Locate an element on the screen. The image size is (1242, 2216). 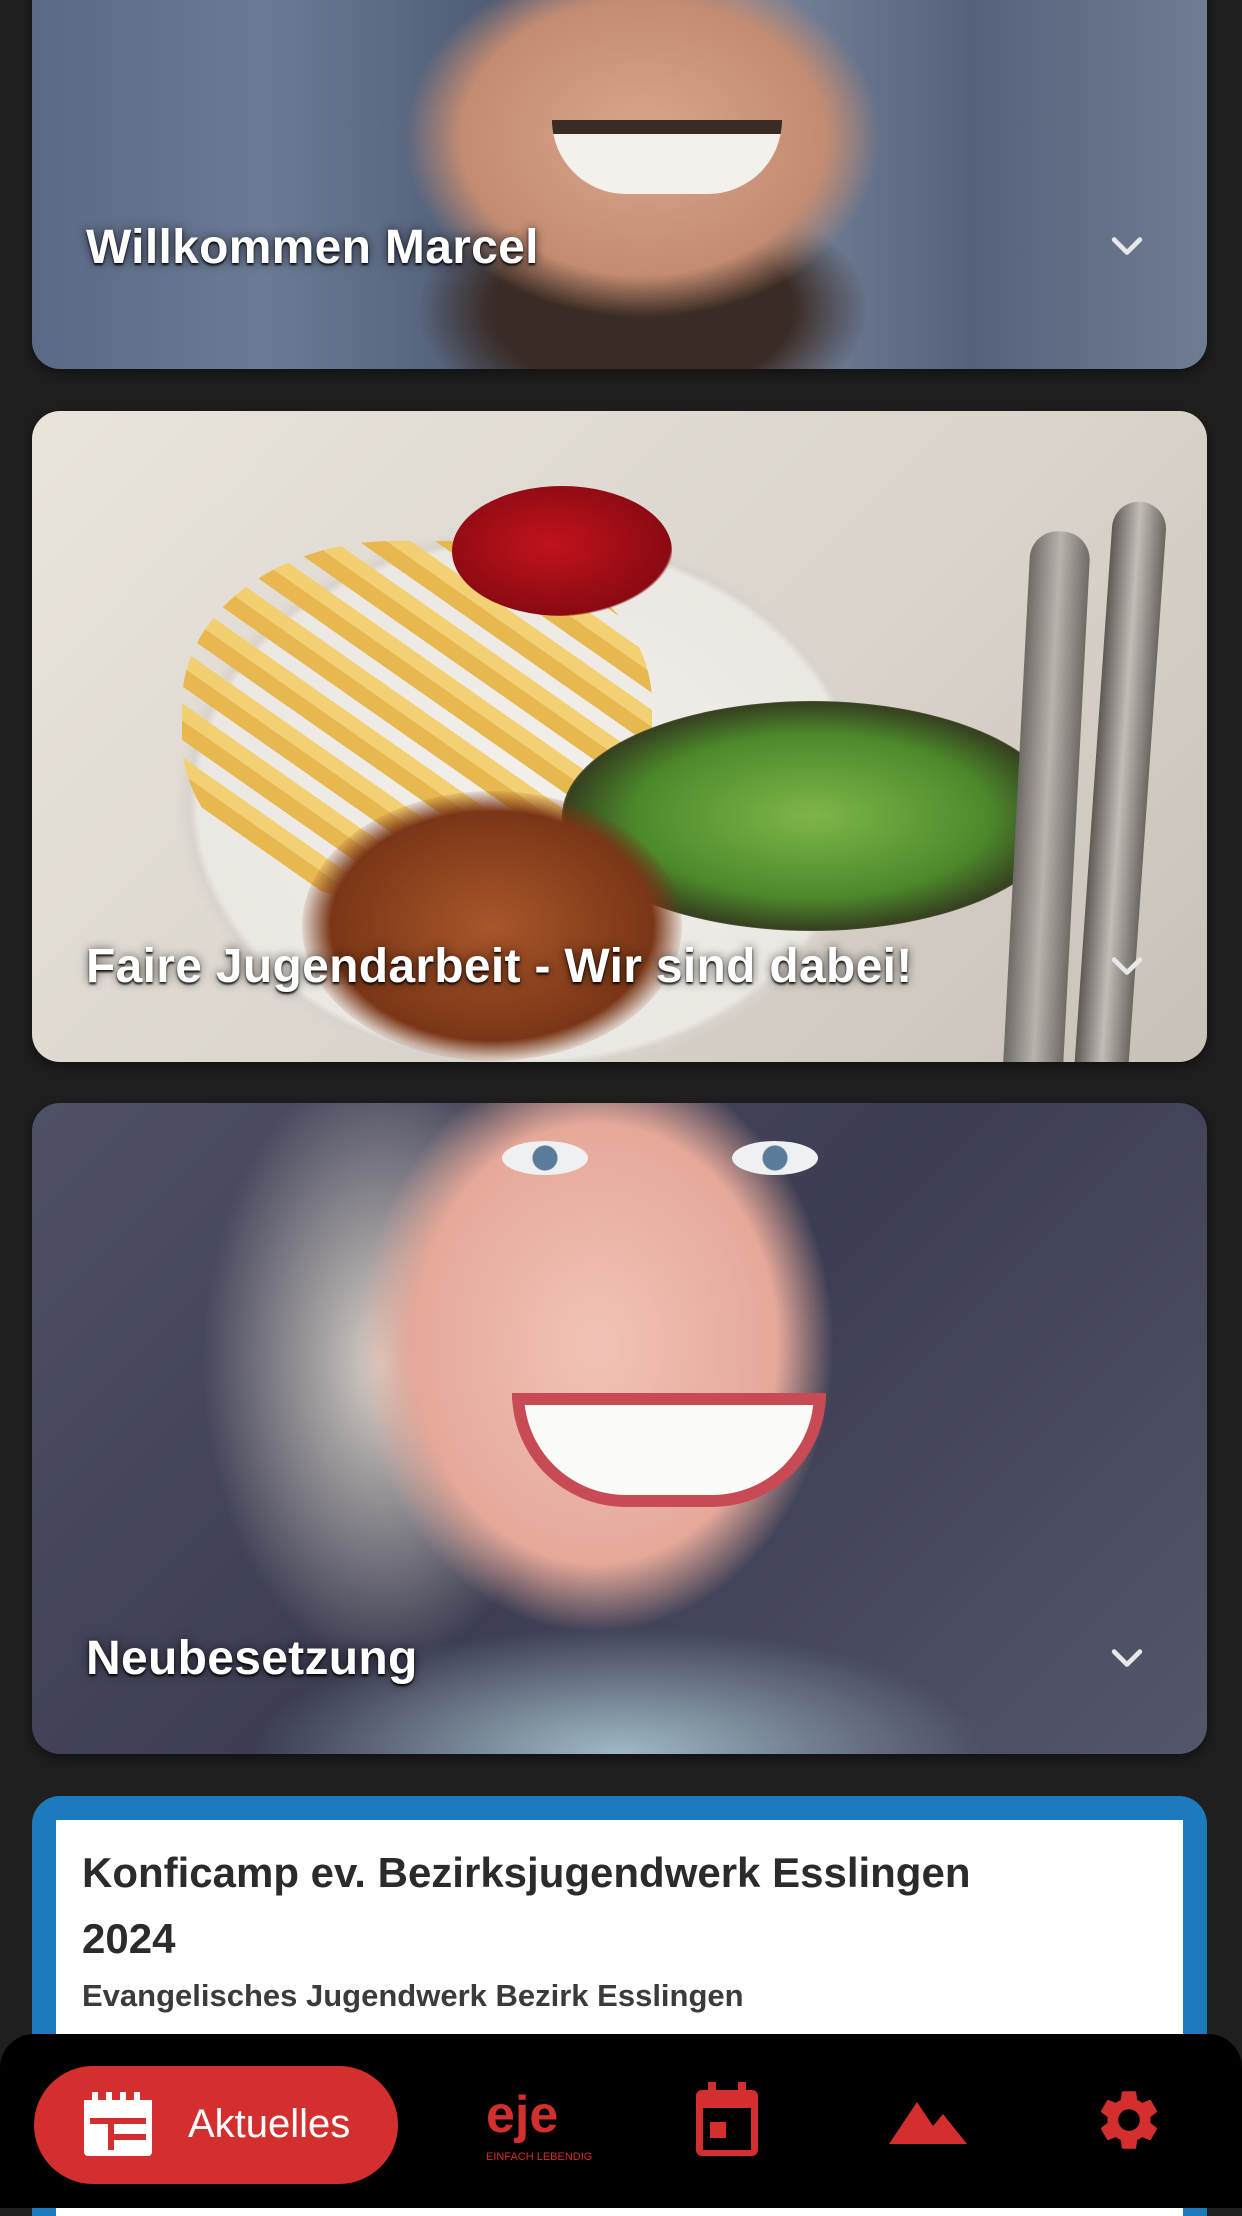
gear-icon is located at coordinates (1129, 2120).